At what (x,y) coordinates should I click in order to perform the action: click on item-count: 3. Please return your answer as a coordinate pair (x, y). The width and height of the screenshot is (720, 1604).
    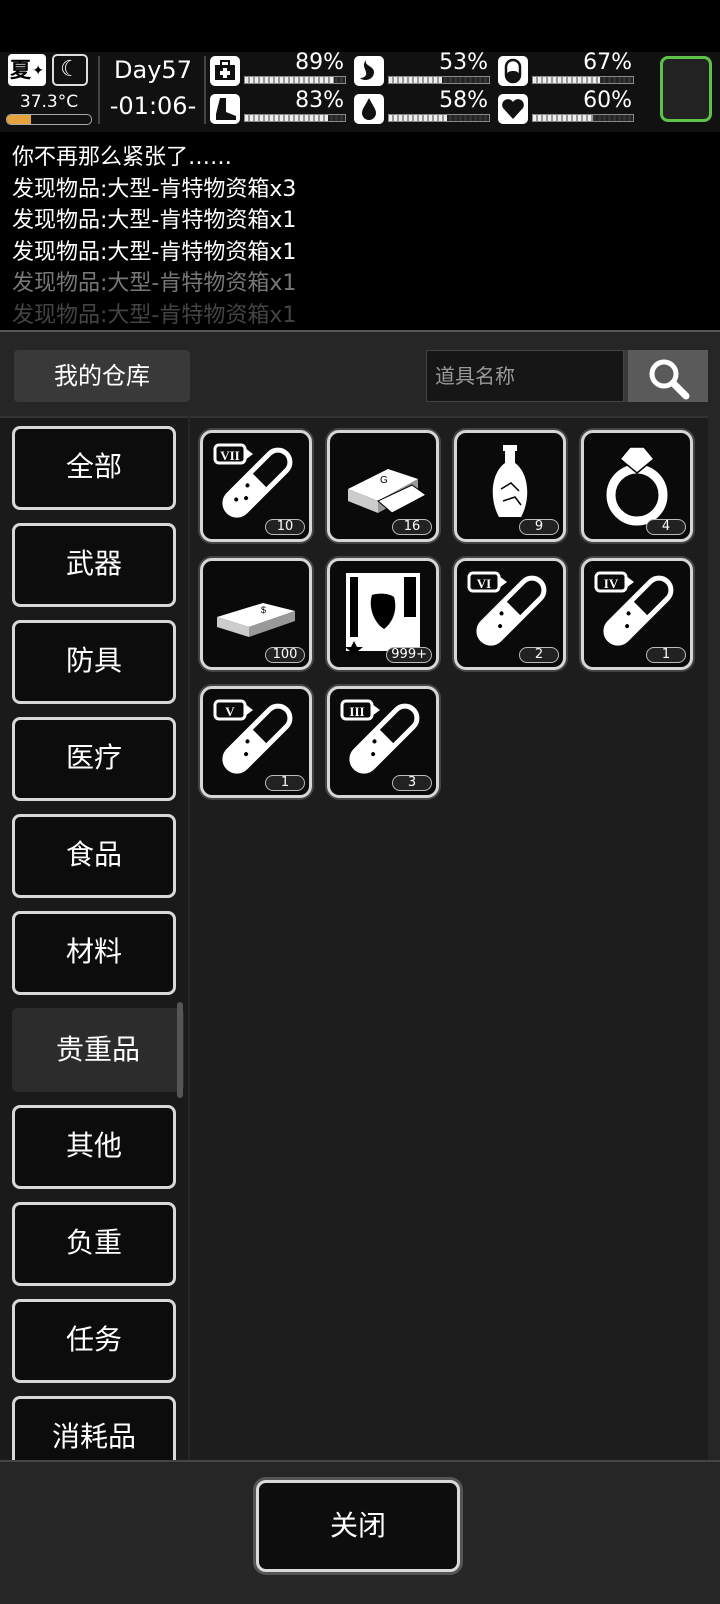
    Looking at the image, I should click on (412, 783).